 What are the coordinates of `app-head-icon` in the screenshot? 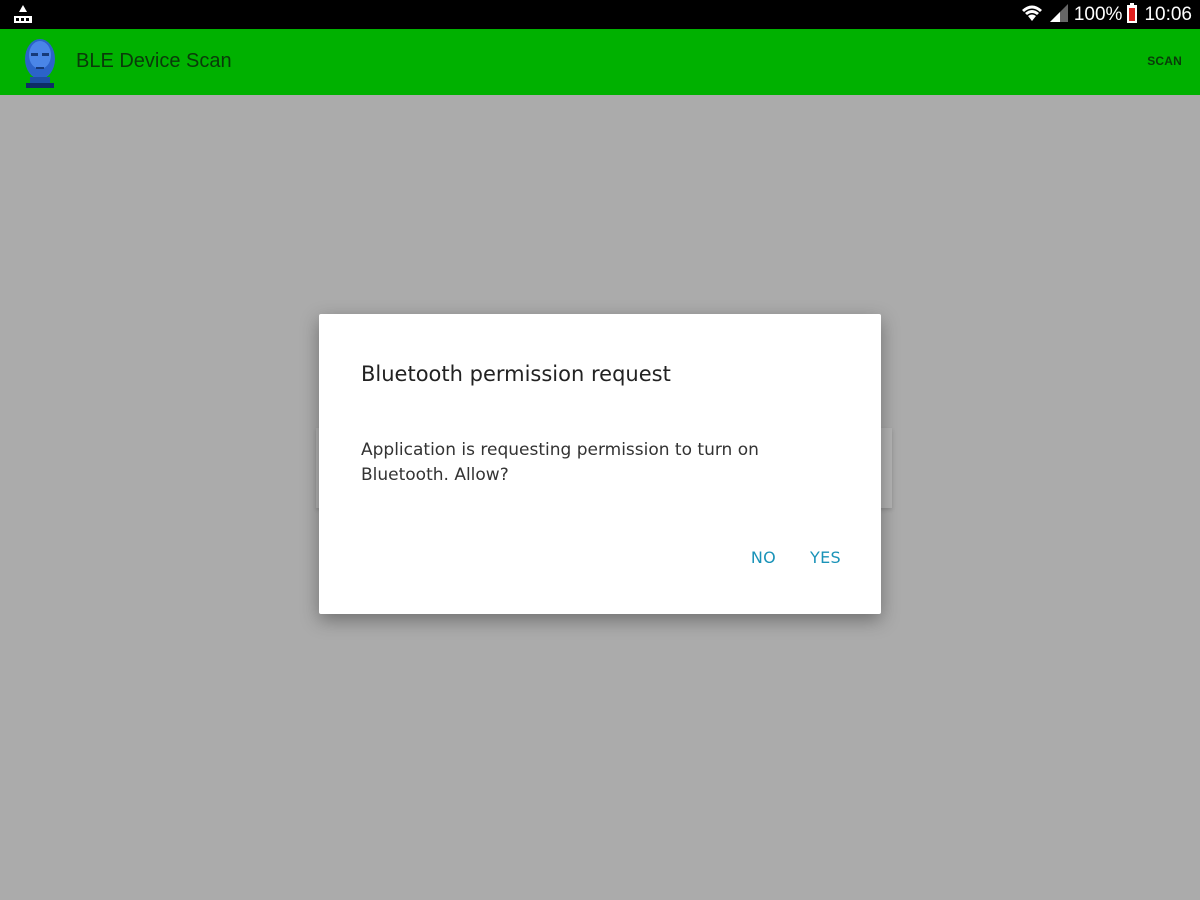 It's located at (40, 63).